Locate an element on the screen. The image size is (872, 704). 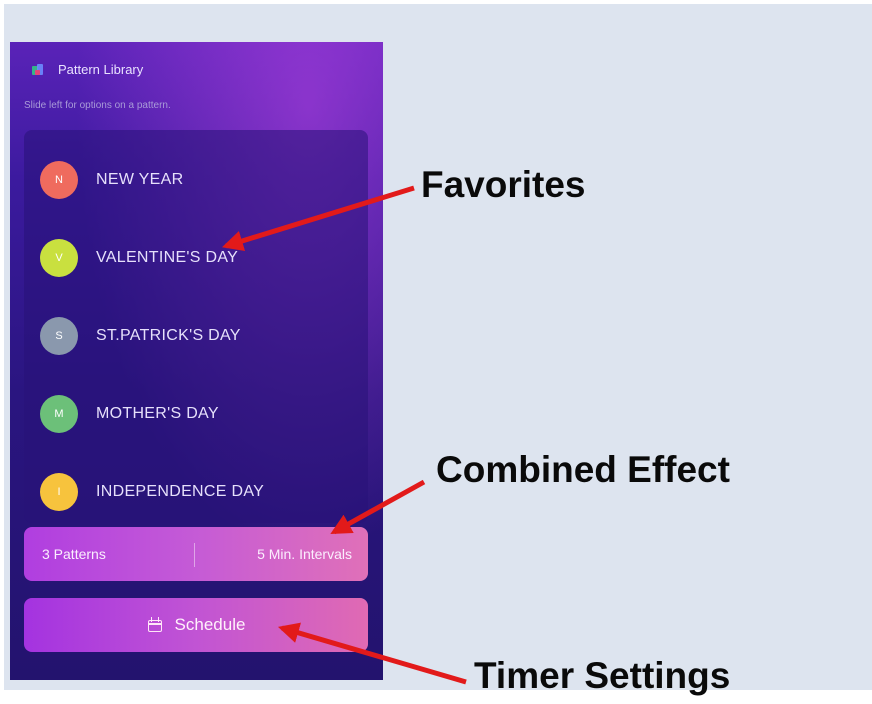
combined-effect-arrow is located at coordinates (378, 507).